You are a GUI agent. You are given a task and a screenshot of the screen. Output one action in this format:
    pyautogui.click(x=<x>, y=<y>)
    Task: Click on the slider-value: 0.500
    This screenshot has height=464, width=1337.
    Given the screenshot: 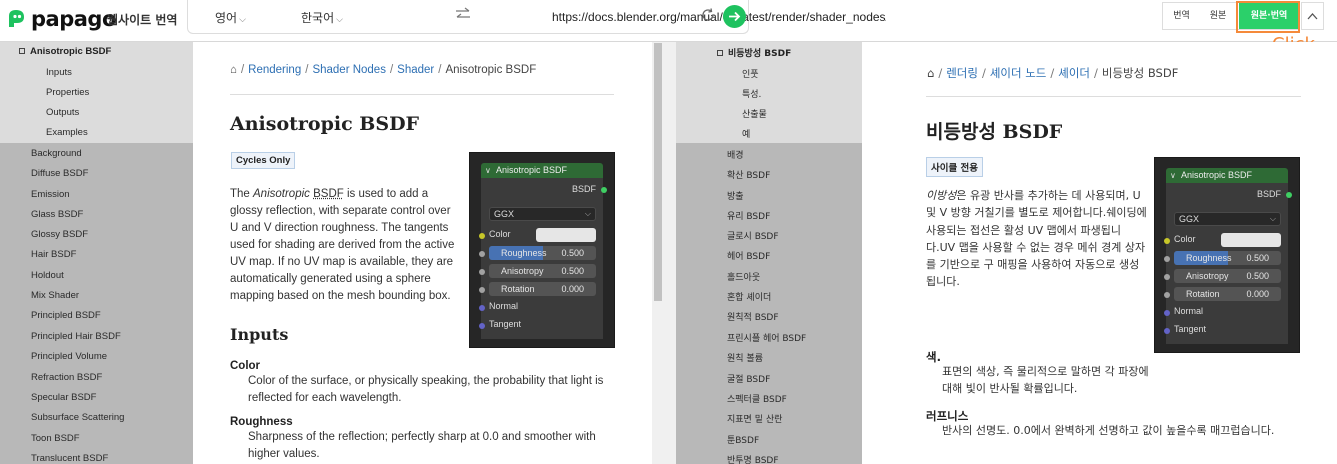 What is the action you would take?
    pyautogui.click(x=1257, y=276)
    